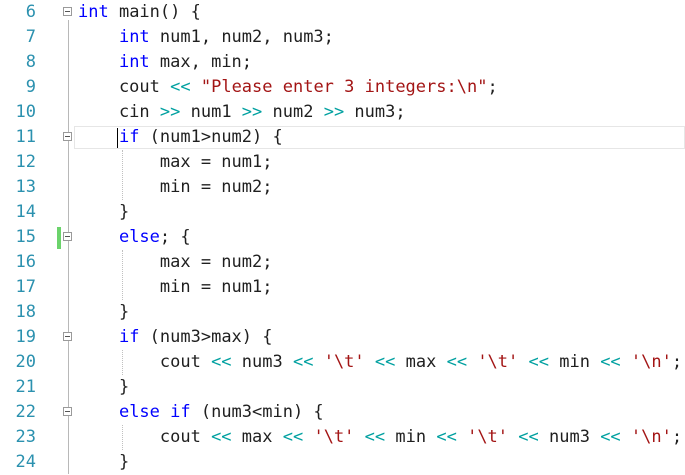 Image resolution: width=685 pixels, height=475 pixels. I want to click on code-token: main() {, so click(154, 12).